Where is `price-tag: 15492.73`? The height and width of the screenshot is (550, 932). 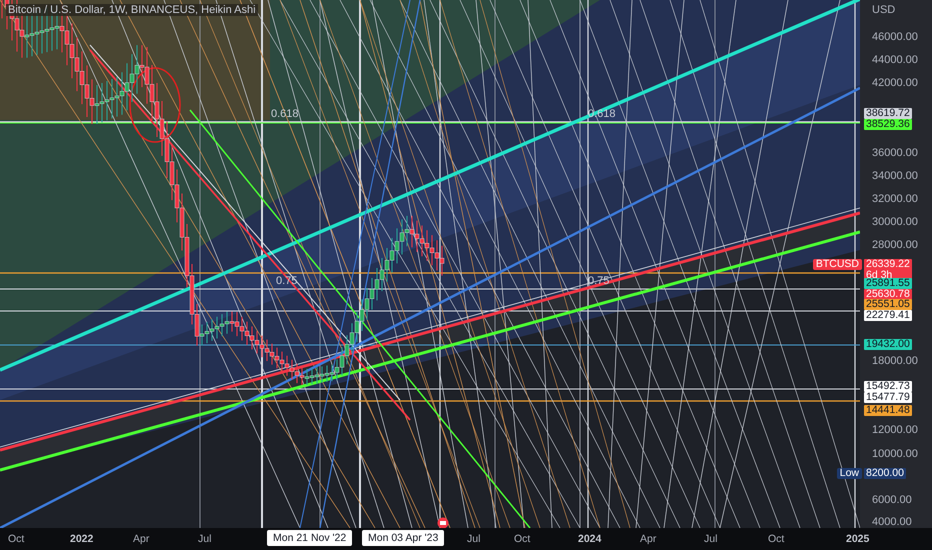 price-tag: 15492.73 is located at coordinates (888, 386).